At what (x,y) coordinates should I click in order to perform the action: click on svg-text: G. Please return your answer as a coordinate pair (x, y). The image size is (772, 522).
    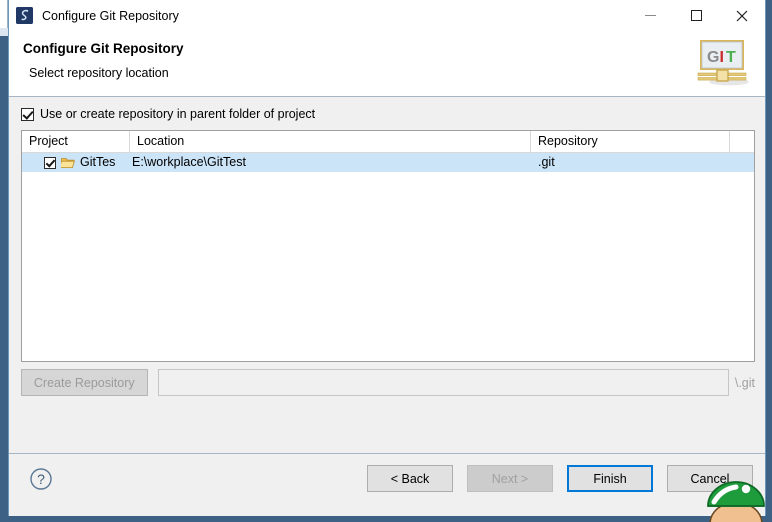
    Looking at the image, I should click on (713, 57).